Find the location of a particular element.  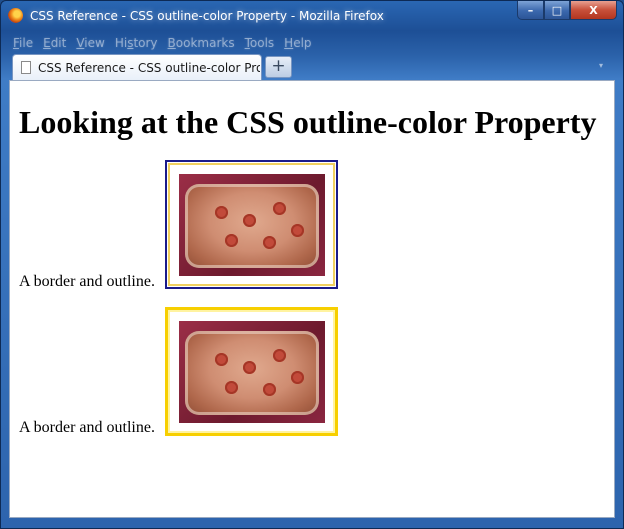

window-controls: – □ X is located at coordinates (567, 11).